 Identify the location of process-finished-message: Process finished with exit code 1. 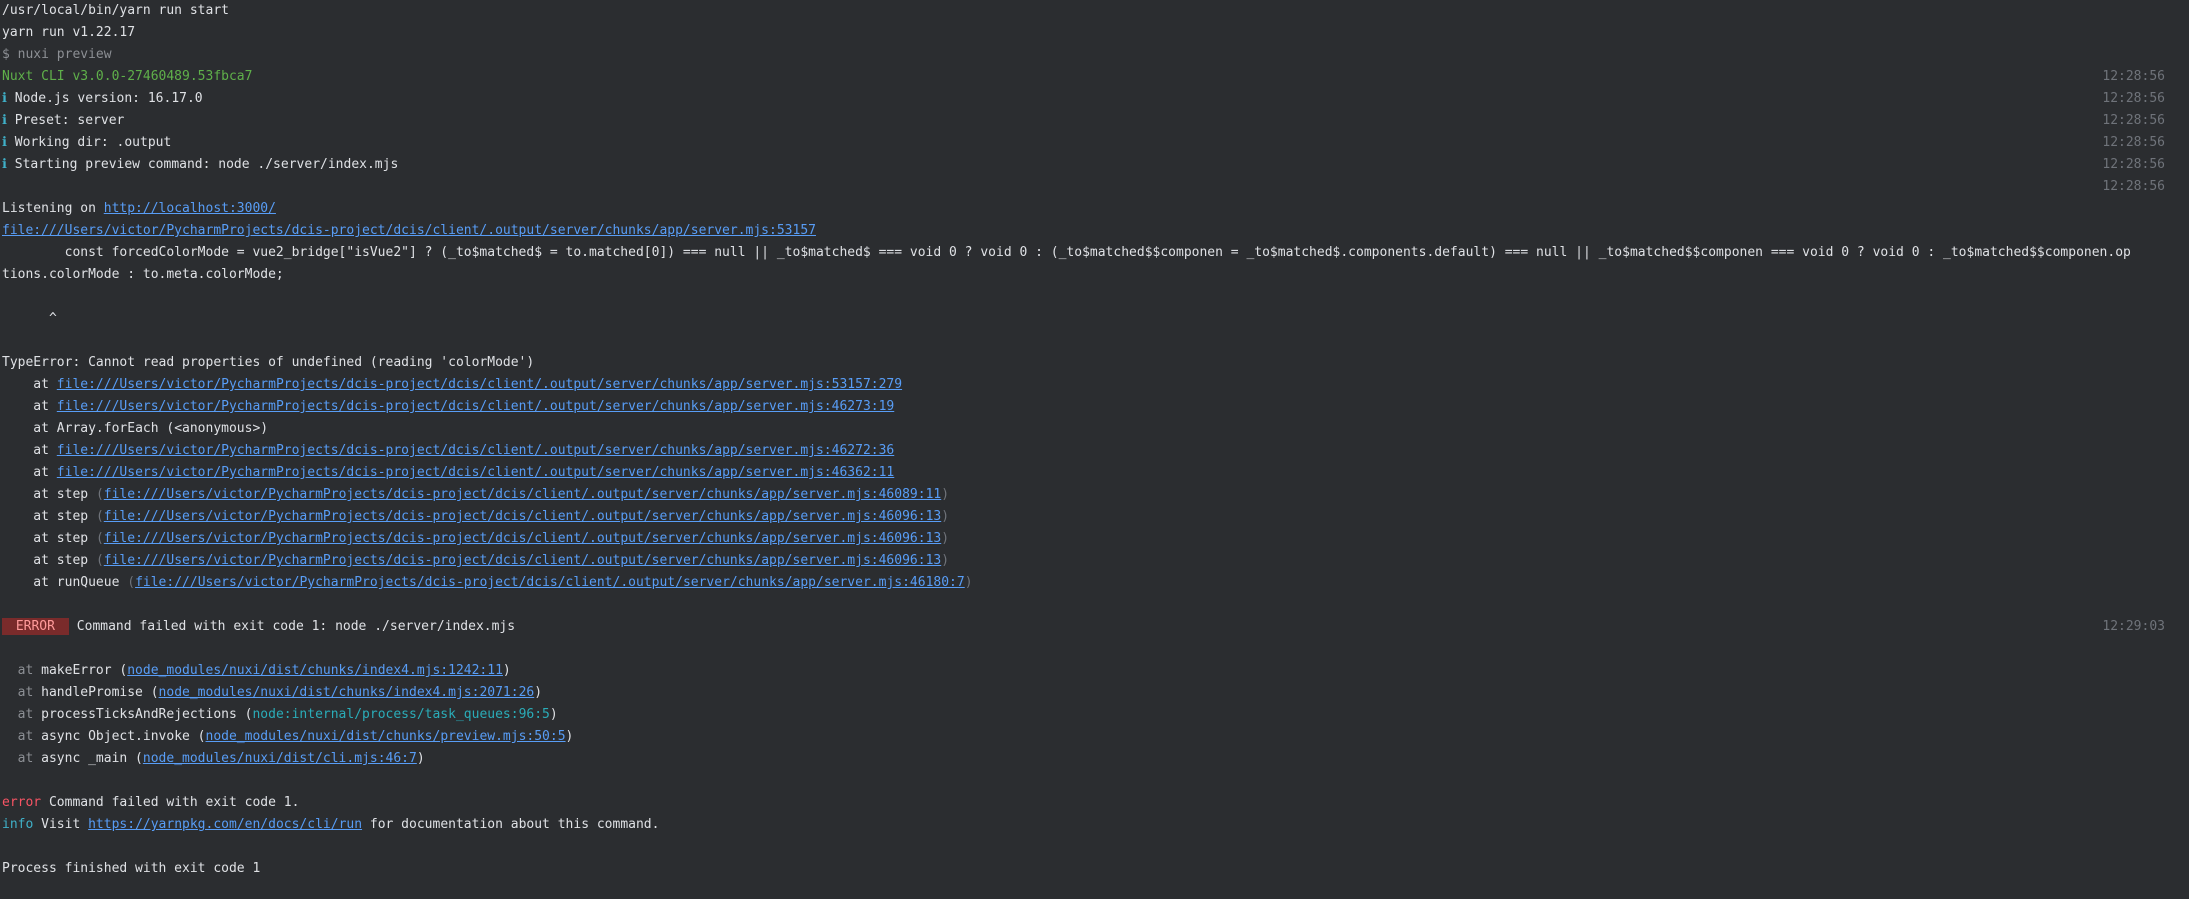
(131, 868).